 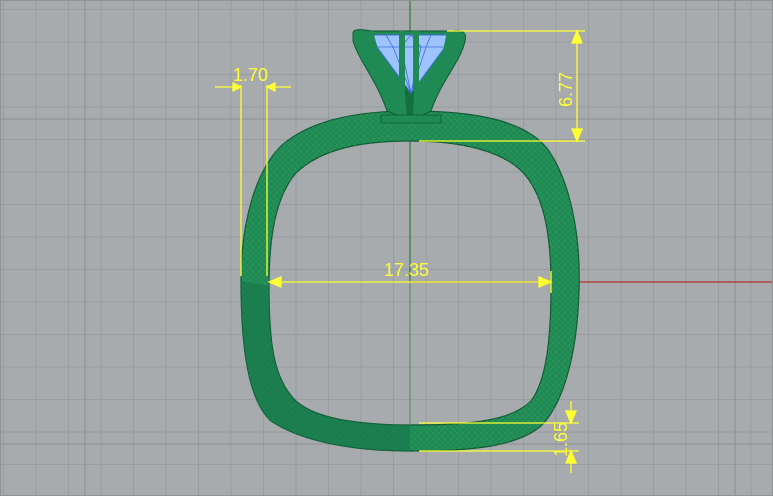 What do you see at coordinates (406, 270) in the screenshot?
I see `dimension-inner-diameter-label: 17.35` at bounding box center [406, 270].